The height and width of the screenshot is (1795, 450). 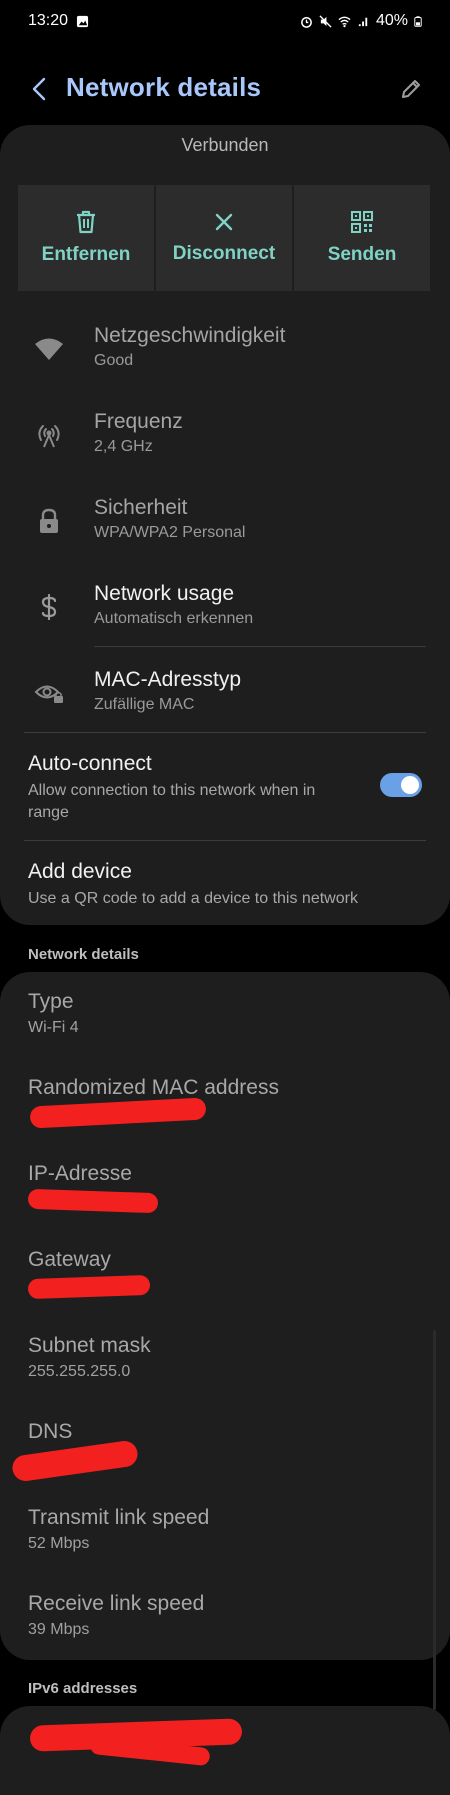 I want to click on detail-rx-speed-value: 39 Mbps, so click(x=59, y=1629).